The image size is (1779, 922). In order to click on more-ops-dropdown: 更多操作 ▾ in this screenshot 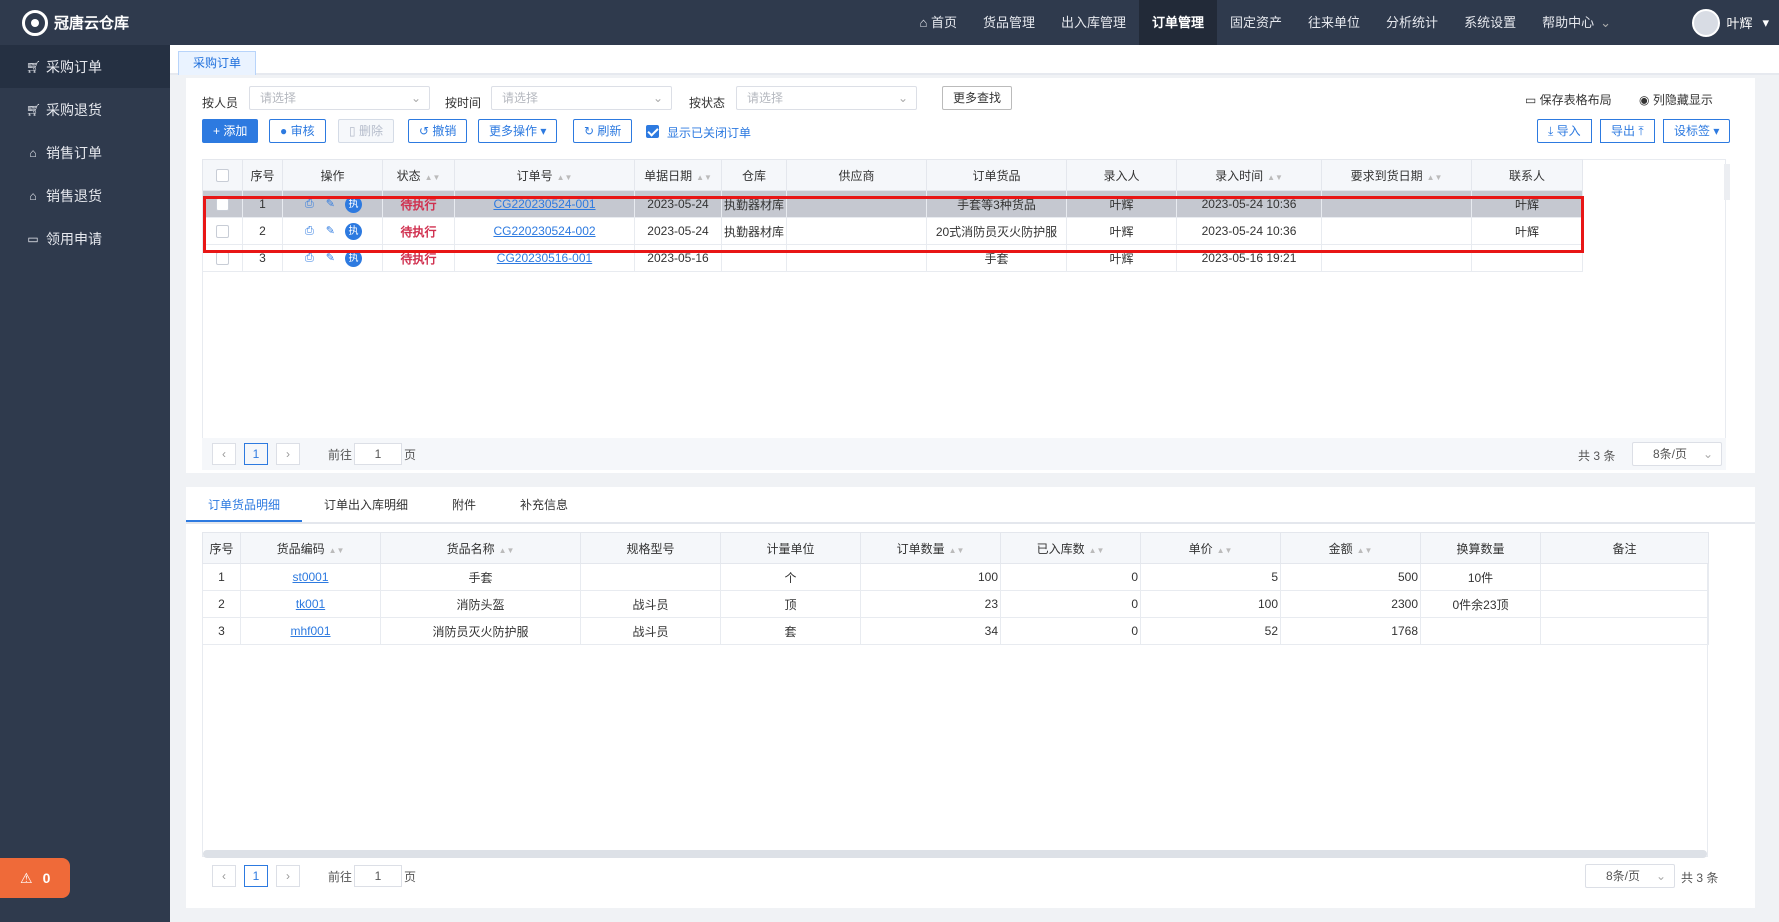, I will do `click(518, 131)`.